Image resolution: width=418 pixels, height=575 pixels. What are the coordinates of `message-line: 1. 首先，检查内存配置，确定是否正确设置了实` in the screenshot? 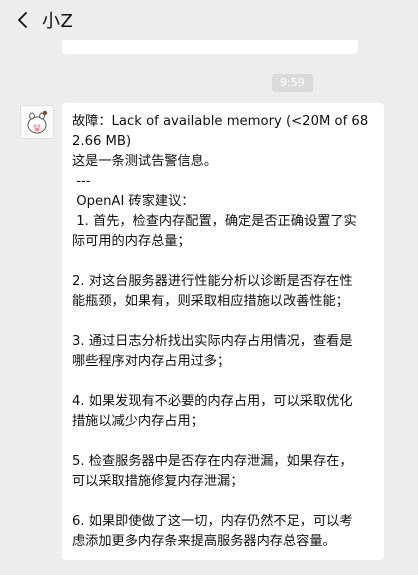 It's located at (214, 221).